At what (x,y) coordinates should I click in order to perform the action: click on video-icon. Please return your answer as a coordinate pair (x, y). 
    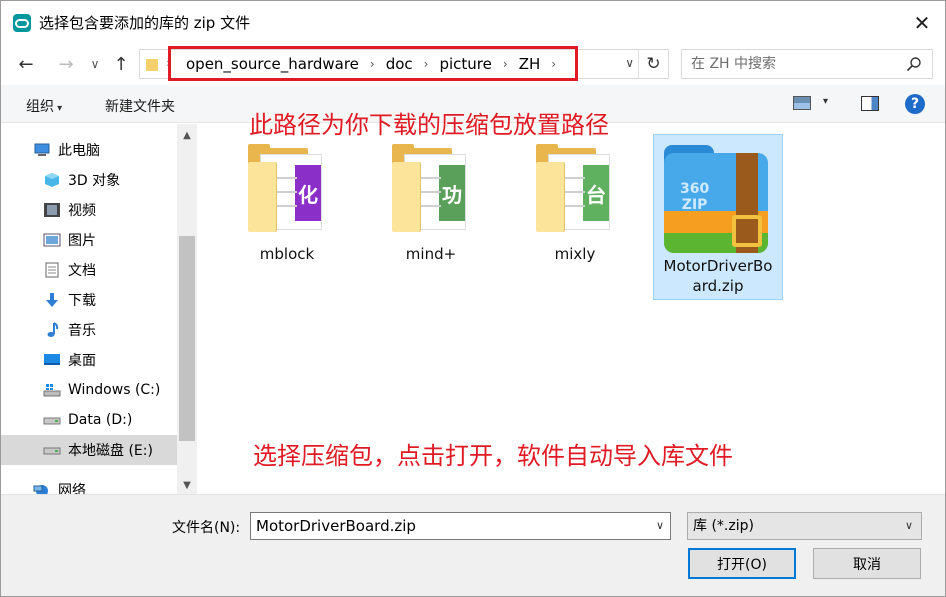
    Looking at the image, I should click on (52, 210).